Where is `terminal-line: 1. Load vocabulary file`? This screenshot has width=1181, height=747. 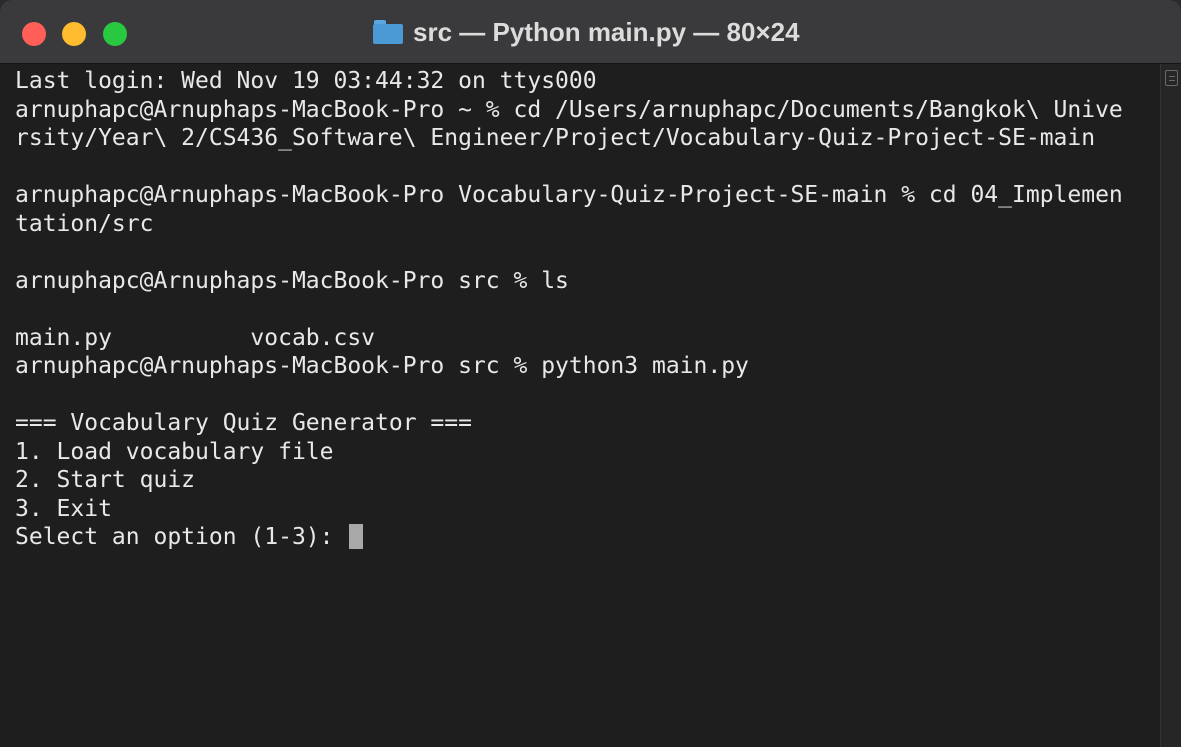
terminal-line: 1. Load vocabulary file is located at coordinates (174, 451).